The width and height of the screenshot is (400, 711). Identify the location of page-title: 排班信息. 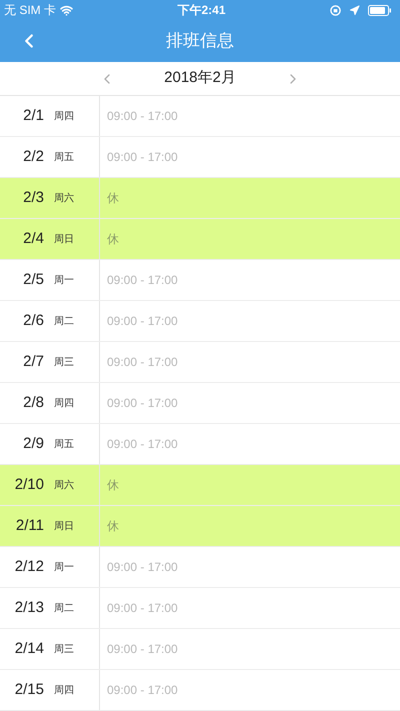
(200, 41).